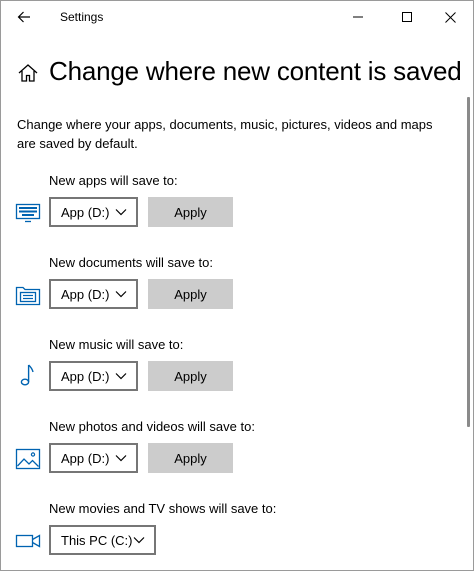  I want to click on vertical-scrollbar, so click(468, 262).